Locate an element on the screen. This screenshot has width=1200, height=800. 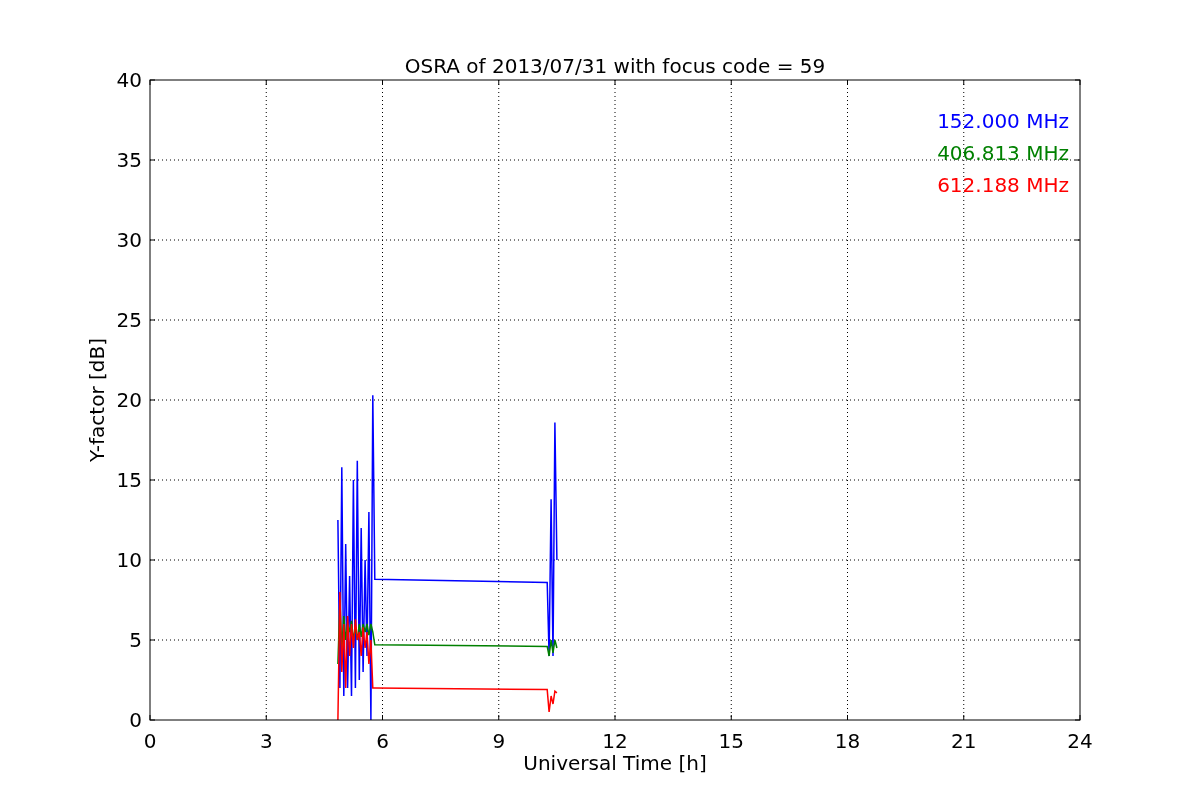
legend-label: 612.188 MHz is located at coordinates (1003, 185).